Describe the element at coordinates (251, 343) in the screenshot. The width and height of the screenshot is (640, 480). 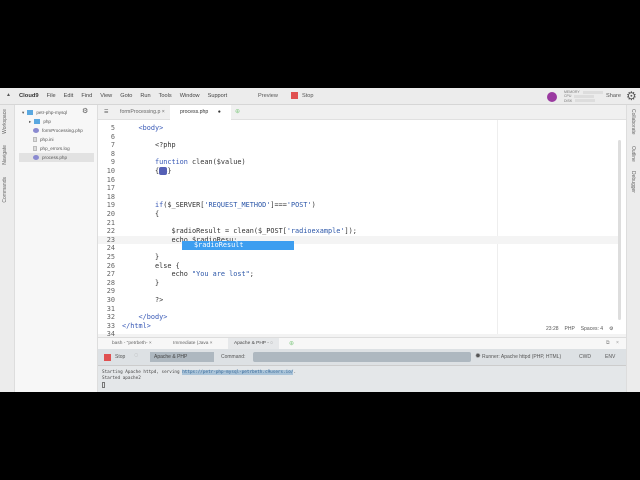
I see `tab-label: Apache & PHP -` at that location.